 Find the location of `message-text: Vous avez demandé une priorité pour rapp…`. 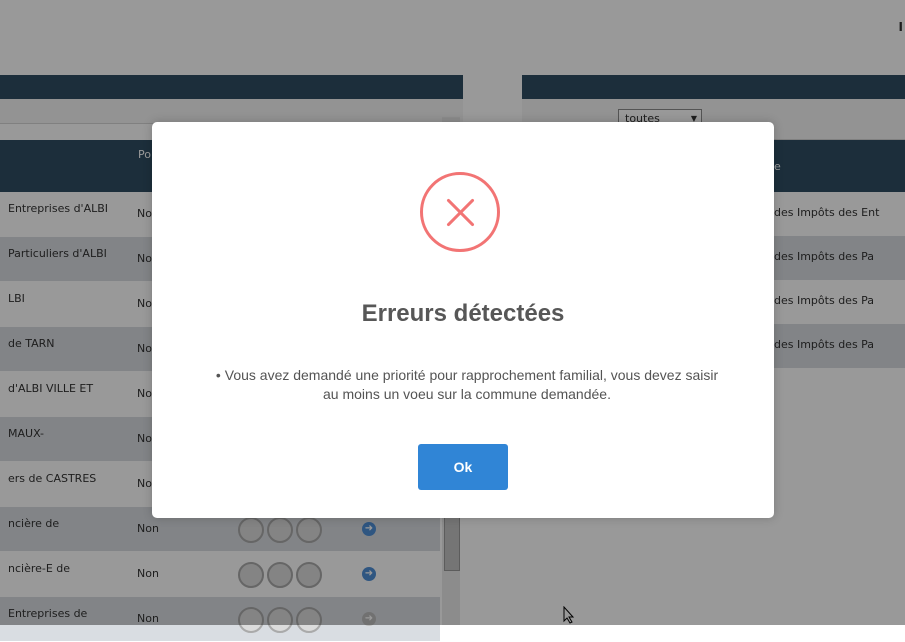

message-text: Vous avez demandé une priorité pour rapp… is located at coordinates (471, 384).